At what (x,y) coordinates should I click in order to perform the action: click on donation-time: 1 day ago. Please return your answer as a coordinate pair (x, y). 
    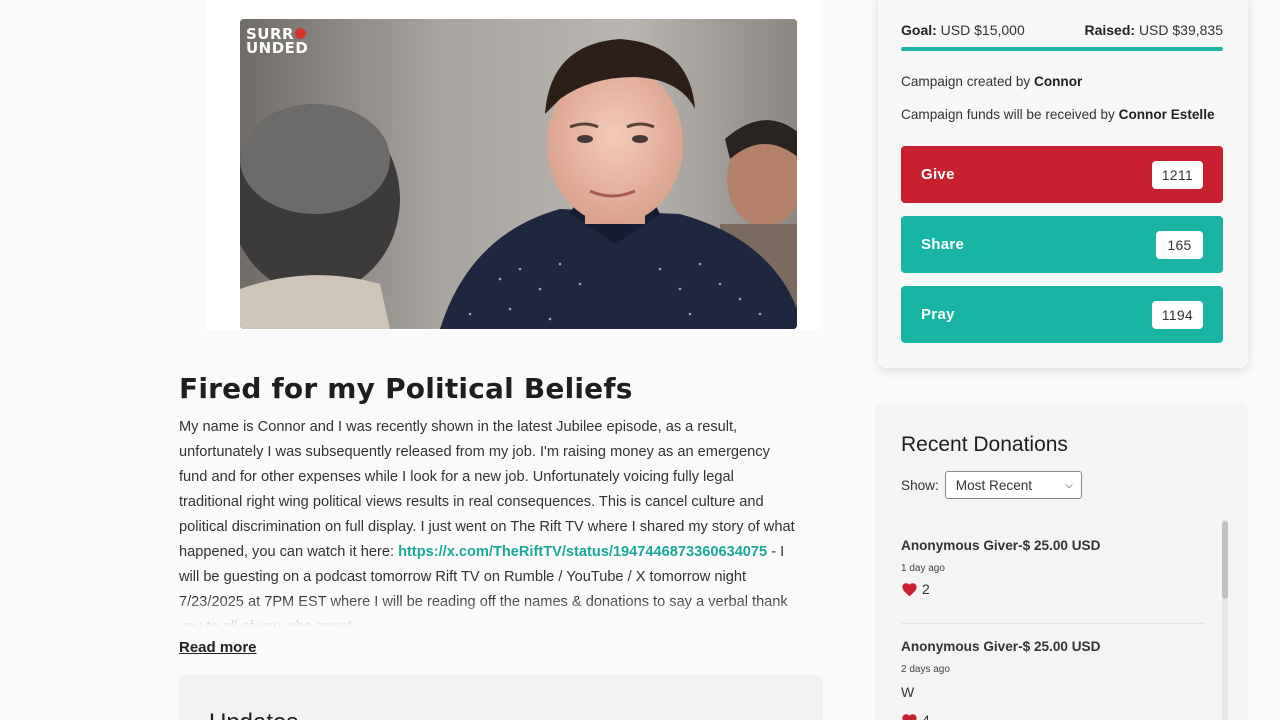
    Looking at the image, I should click on (923, 568).